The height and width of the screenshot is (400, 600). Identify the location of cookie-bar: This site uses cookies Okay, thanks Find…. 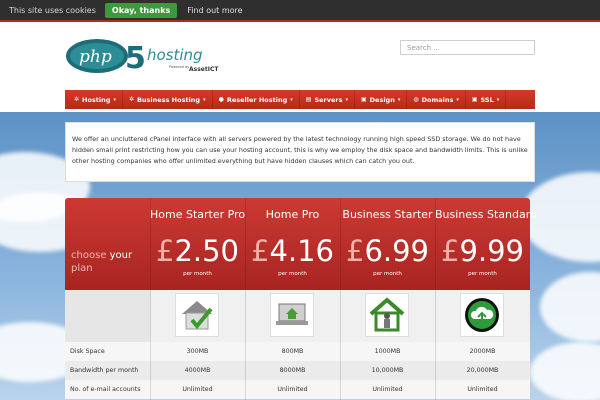
(300, 10).